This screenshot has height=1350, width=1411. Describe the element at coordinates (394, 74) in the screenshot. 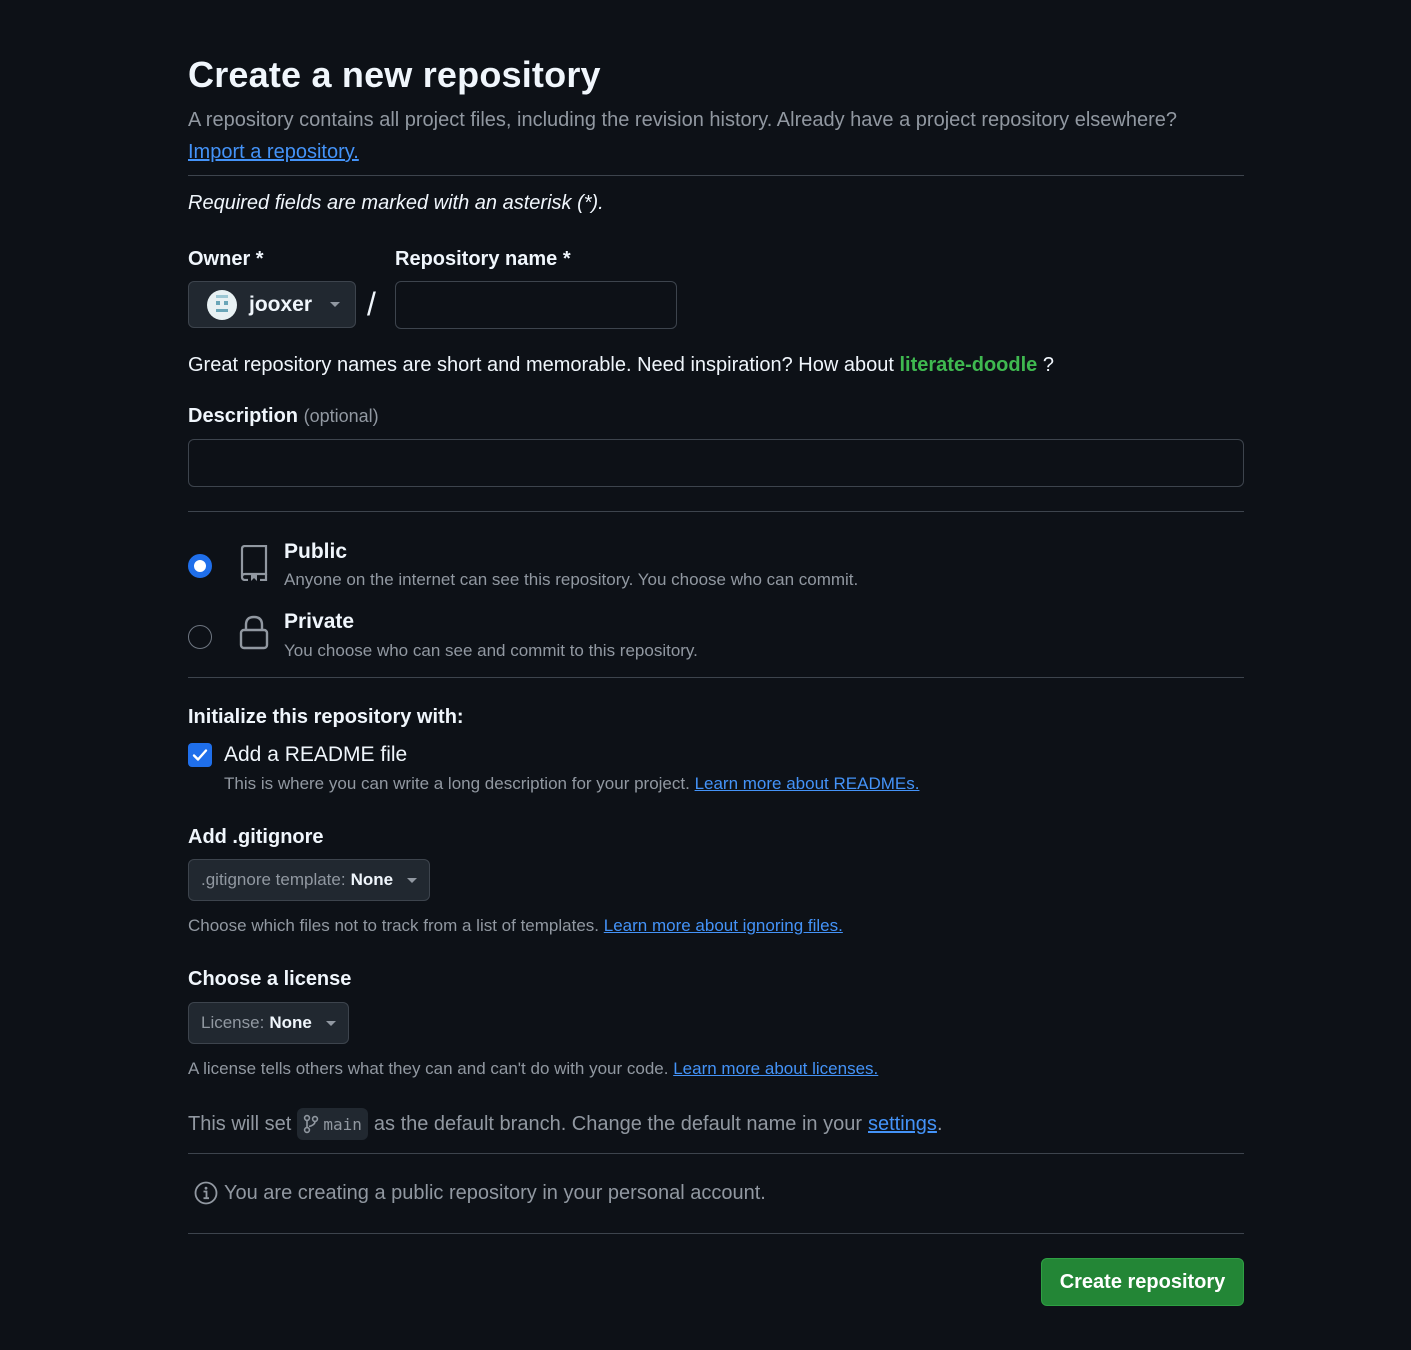

I see `page-title: Create a new repository` at that location.